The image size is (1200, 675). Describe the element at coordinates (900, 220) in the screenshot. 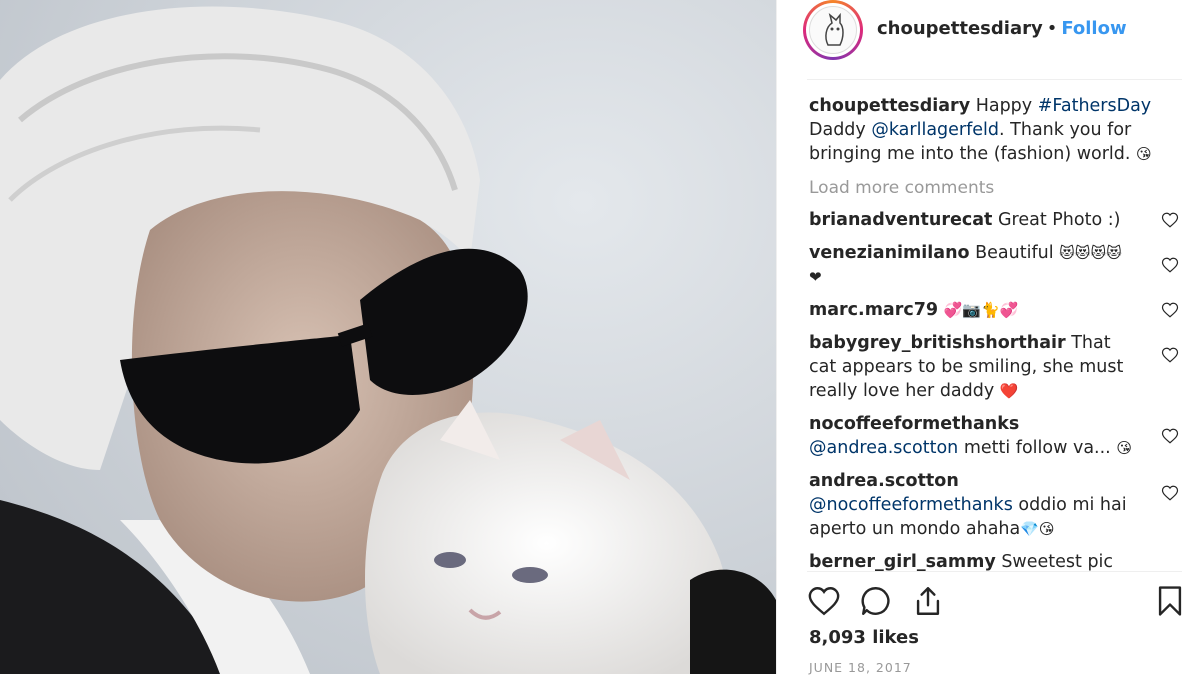

I see `comment-username: brianadventurecat` at that location.